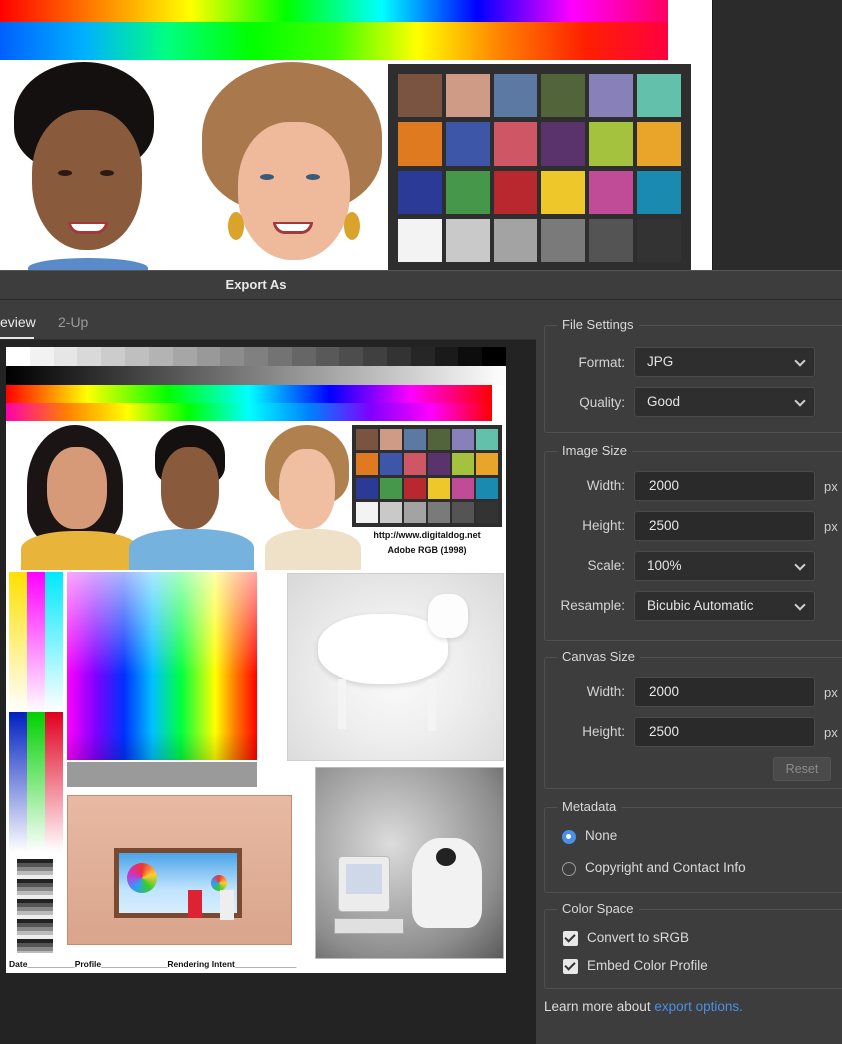 This screenshot has width=842, height=1044. Describe the element at coordinates (698, 1006) in the screenshot. I see `export-options-link: export options.` at that location.